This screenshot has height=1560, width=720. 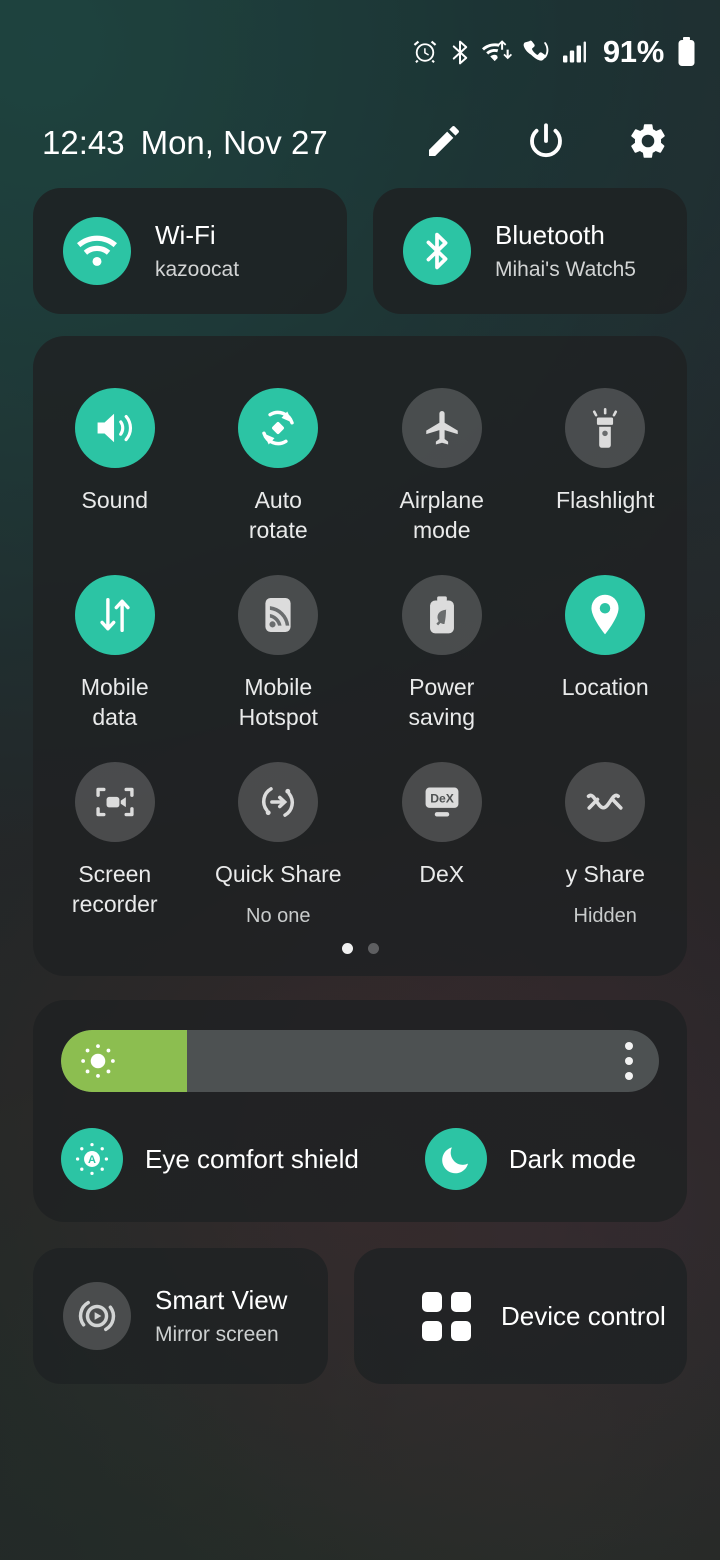 I want to click on qs-tile-power-saving: Power saving, so click(x=442, y=653).